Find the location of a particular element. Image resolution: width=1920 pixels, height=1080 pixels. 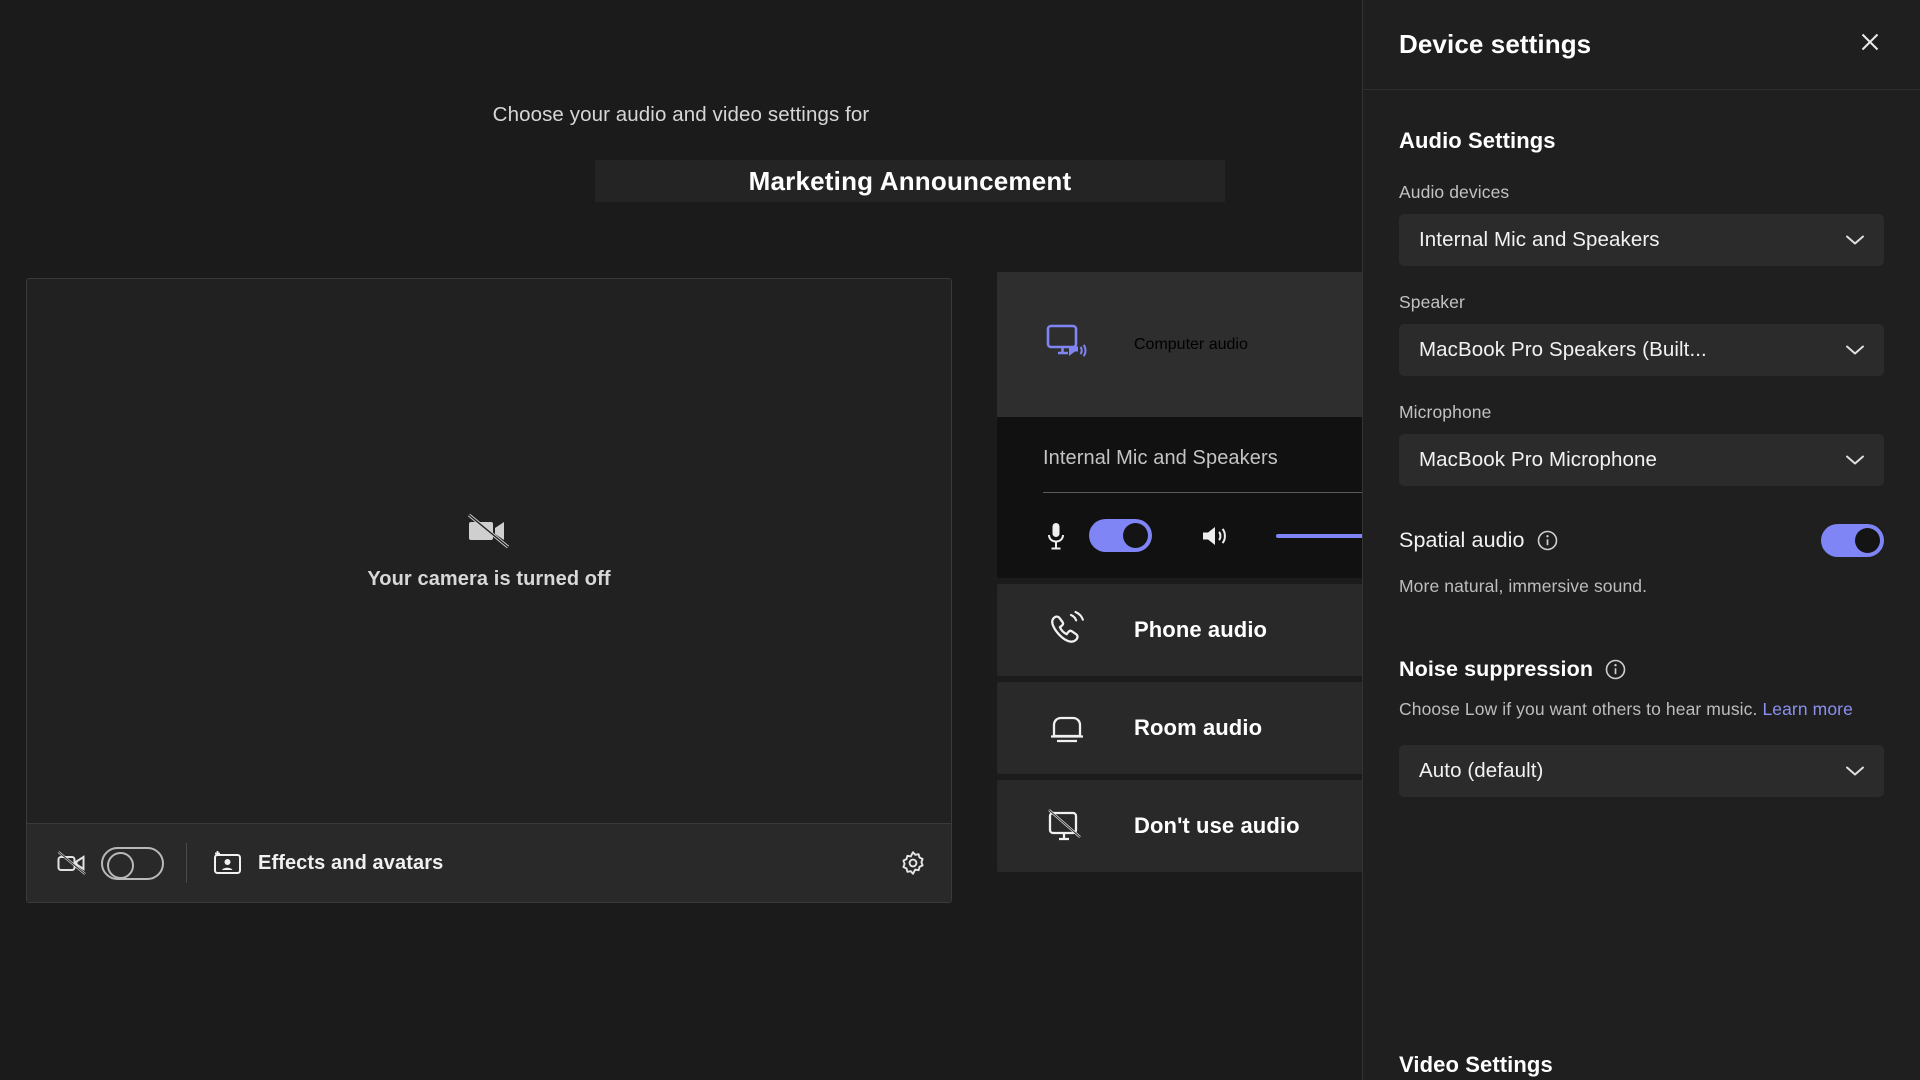

computer-audio-expanded-controls: Internal Mic and Speakers is located at coordinates (1179, 497).